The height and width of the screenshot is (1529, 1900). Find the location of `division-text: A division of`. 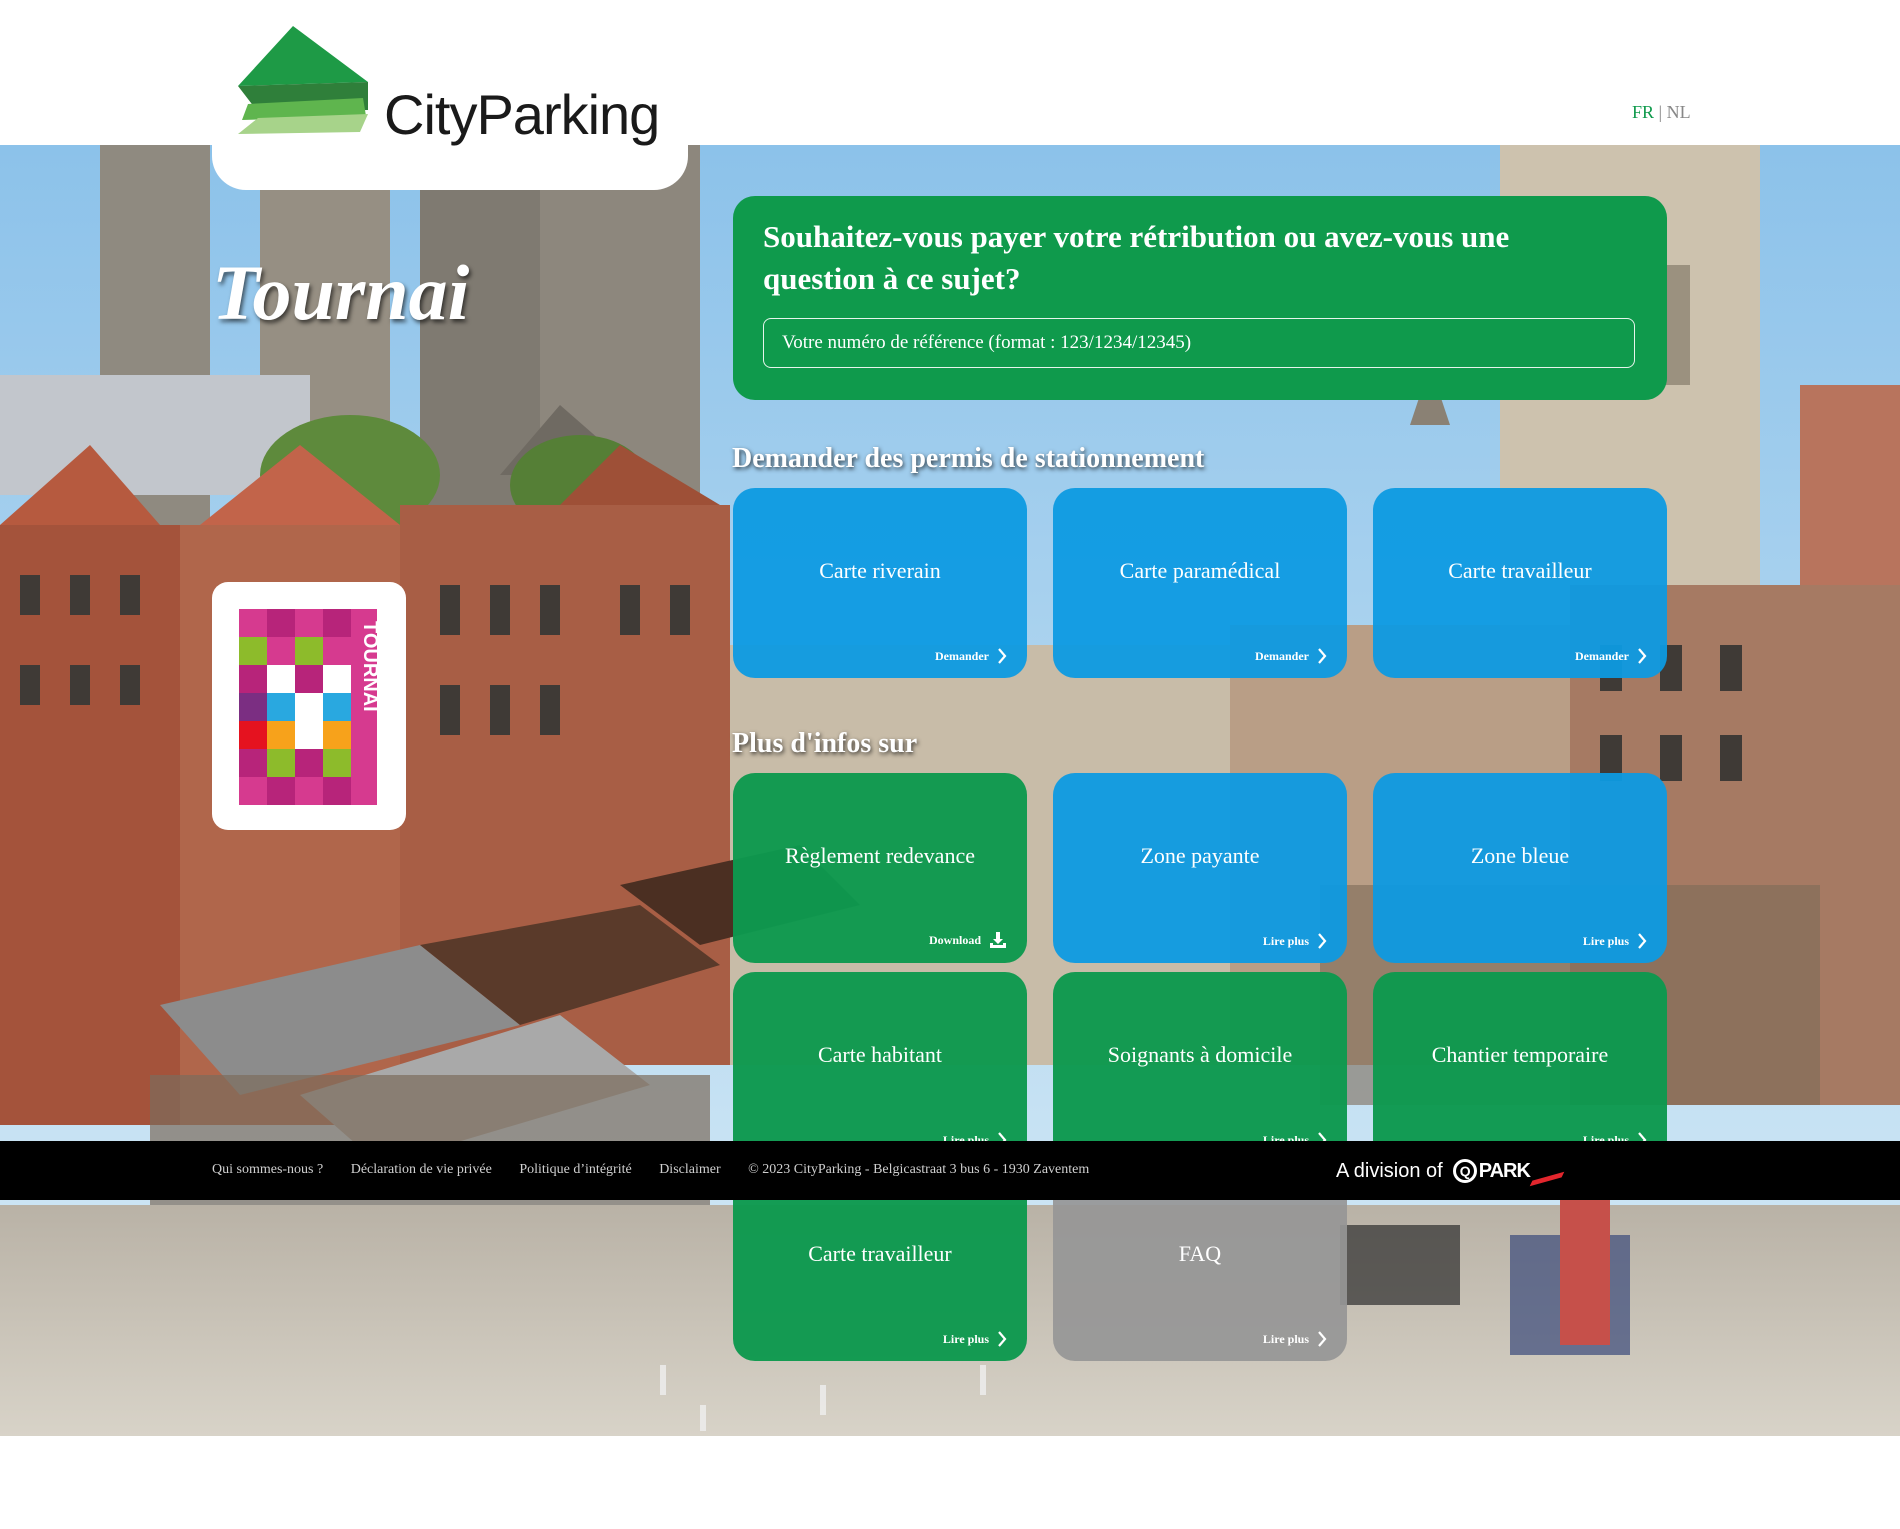

division-text: A division of is located at coordinates (1389, 1170).